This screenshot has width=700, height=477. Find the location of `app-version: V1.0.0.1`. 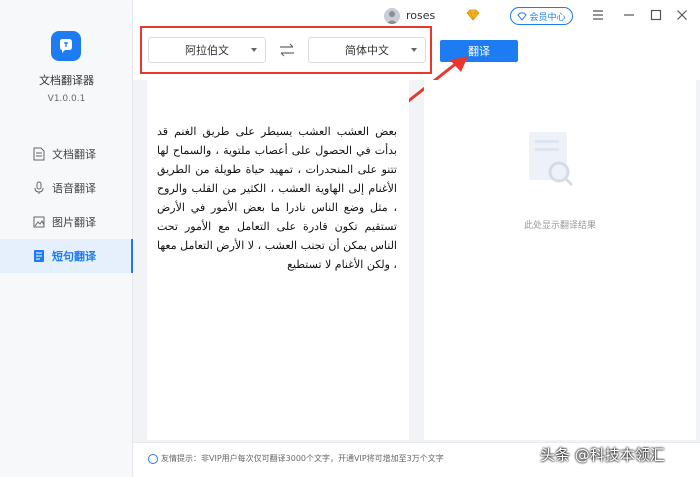

app-version: V1.0.0.1 is located at coordinates (66, 99).